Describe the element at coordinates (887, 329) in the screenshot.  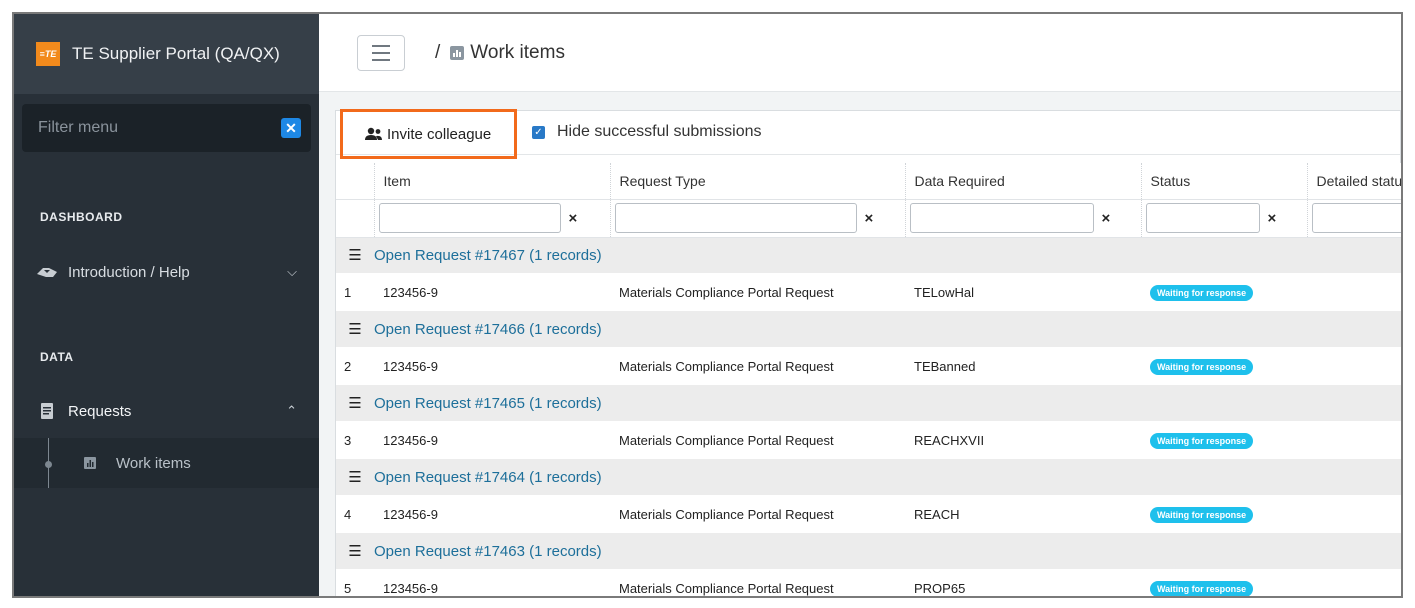
I see `group-label: Open Request #17466 (1 records)` at that location.